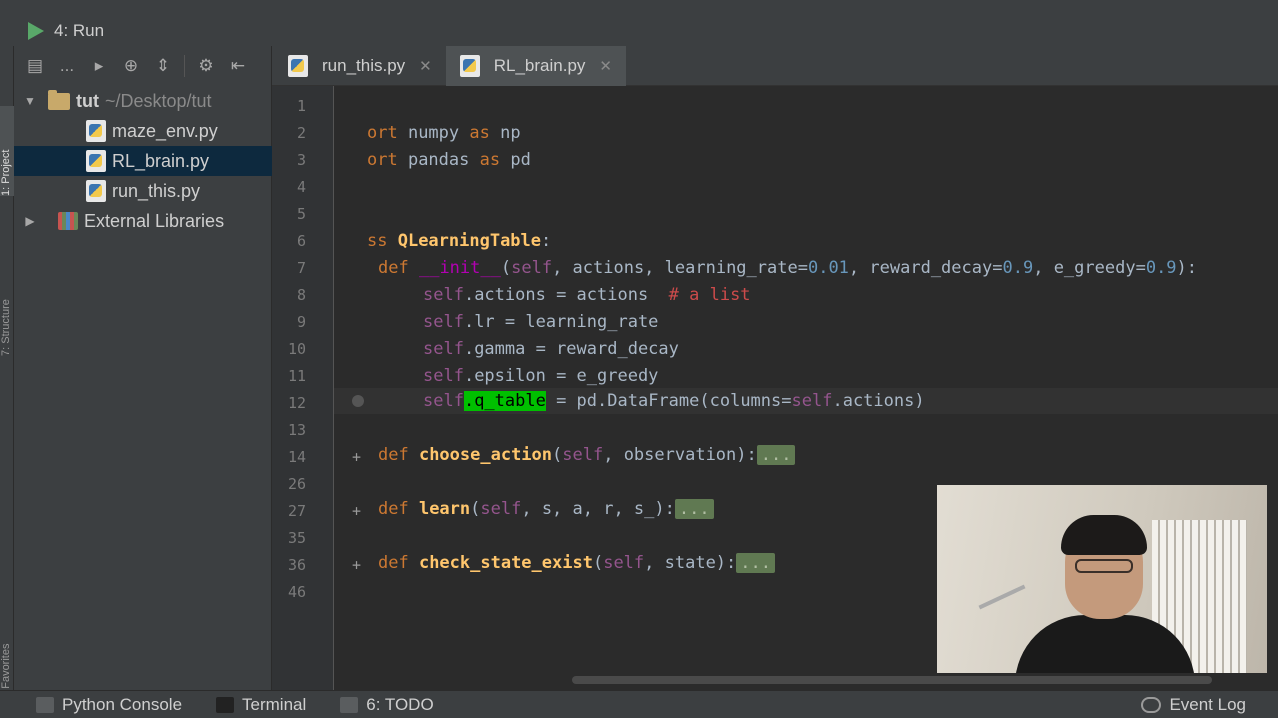 This screenshot has width=1278, height=718. Describe the element at coordinates (464, 241) in the screenshot. I see `class-name: QLearningTable` at that location.